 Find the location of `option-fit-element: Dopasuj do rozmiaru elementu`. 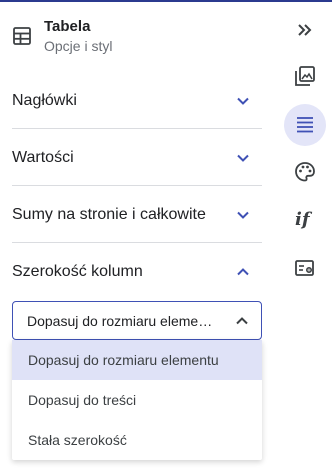

option-fit-element: Dopasuj do rozmiaru elementu is located at coordinates (137, 360).